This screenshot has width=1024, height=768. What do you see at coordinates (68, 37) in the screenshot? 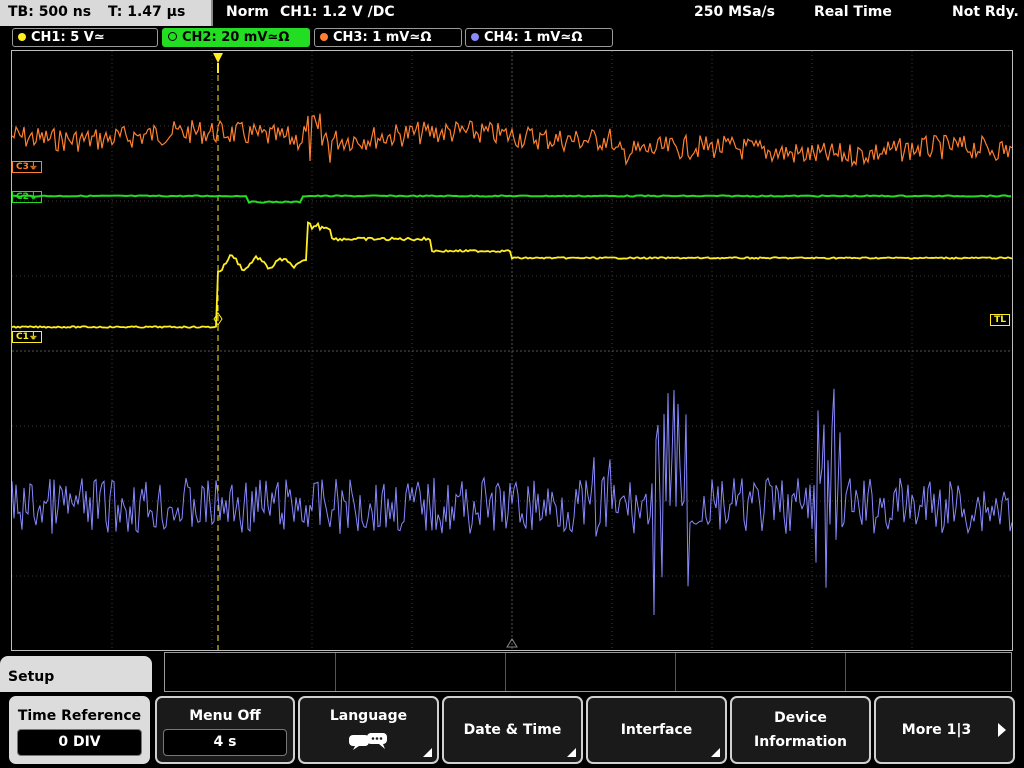
I see `channel-tab-label: CH1: 5 V≃` at bounding box center [68, 37].